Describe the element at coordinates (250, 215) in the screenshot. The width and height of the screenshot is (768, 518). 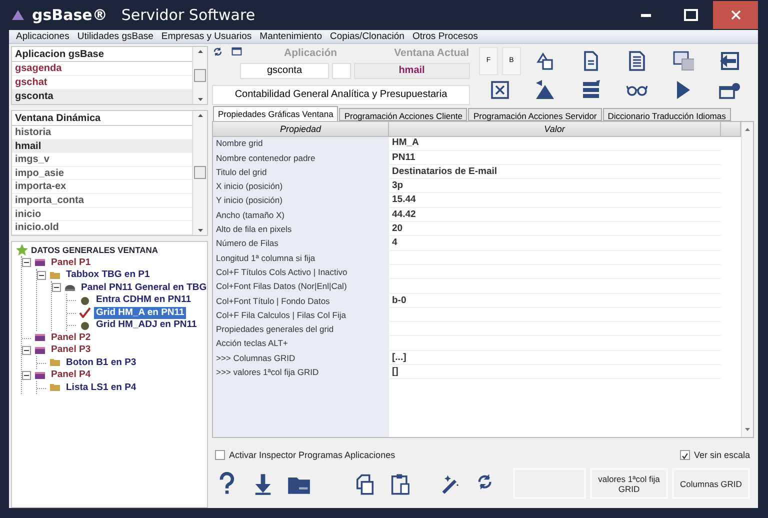
I see `table-cell-text: Ancho (tamaño X)` at that location.